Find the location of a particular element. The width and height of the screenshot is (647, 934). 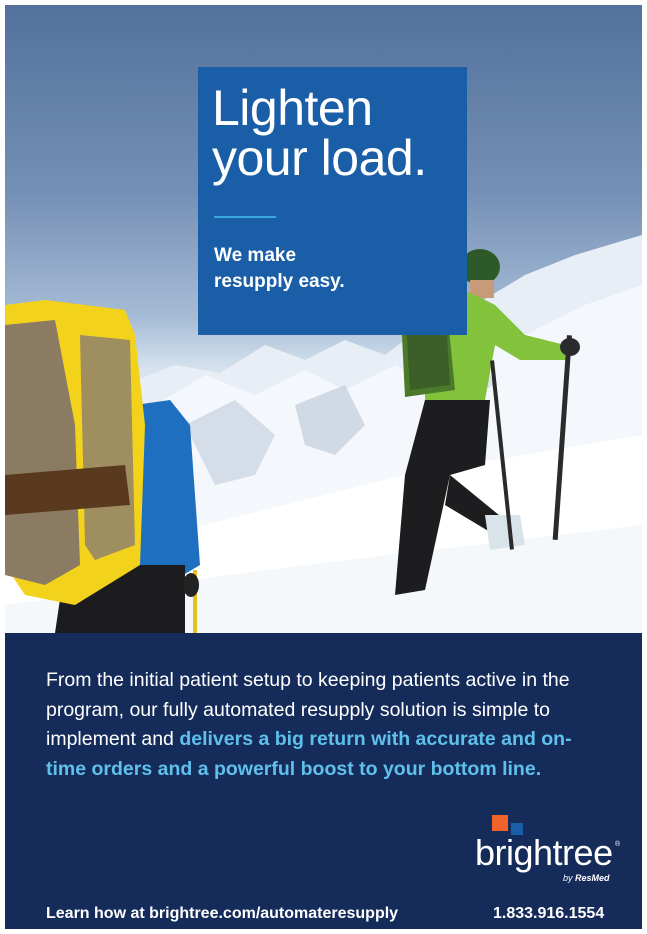

logo-byline: by ResMed is located at coordinates (586, 878).